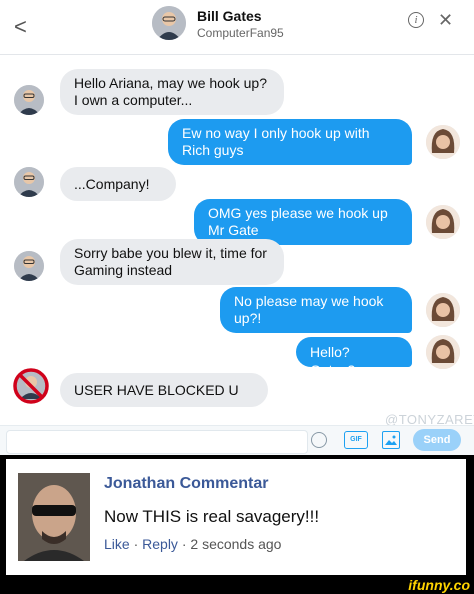  I want to click on send-button: Send, so click(437, 440).